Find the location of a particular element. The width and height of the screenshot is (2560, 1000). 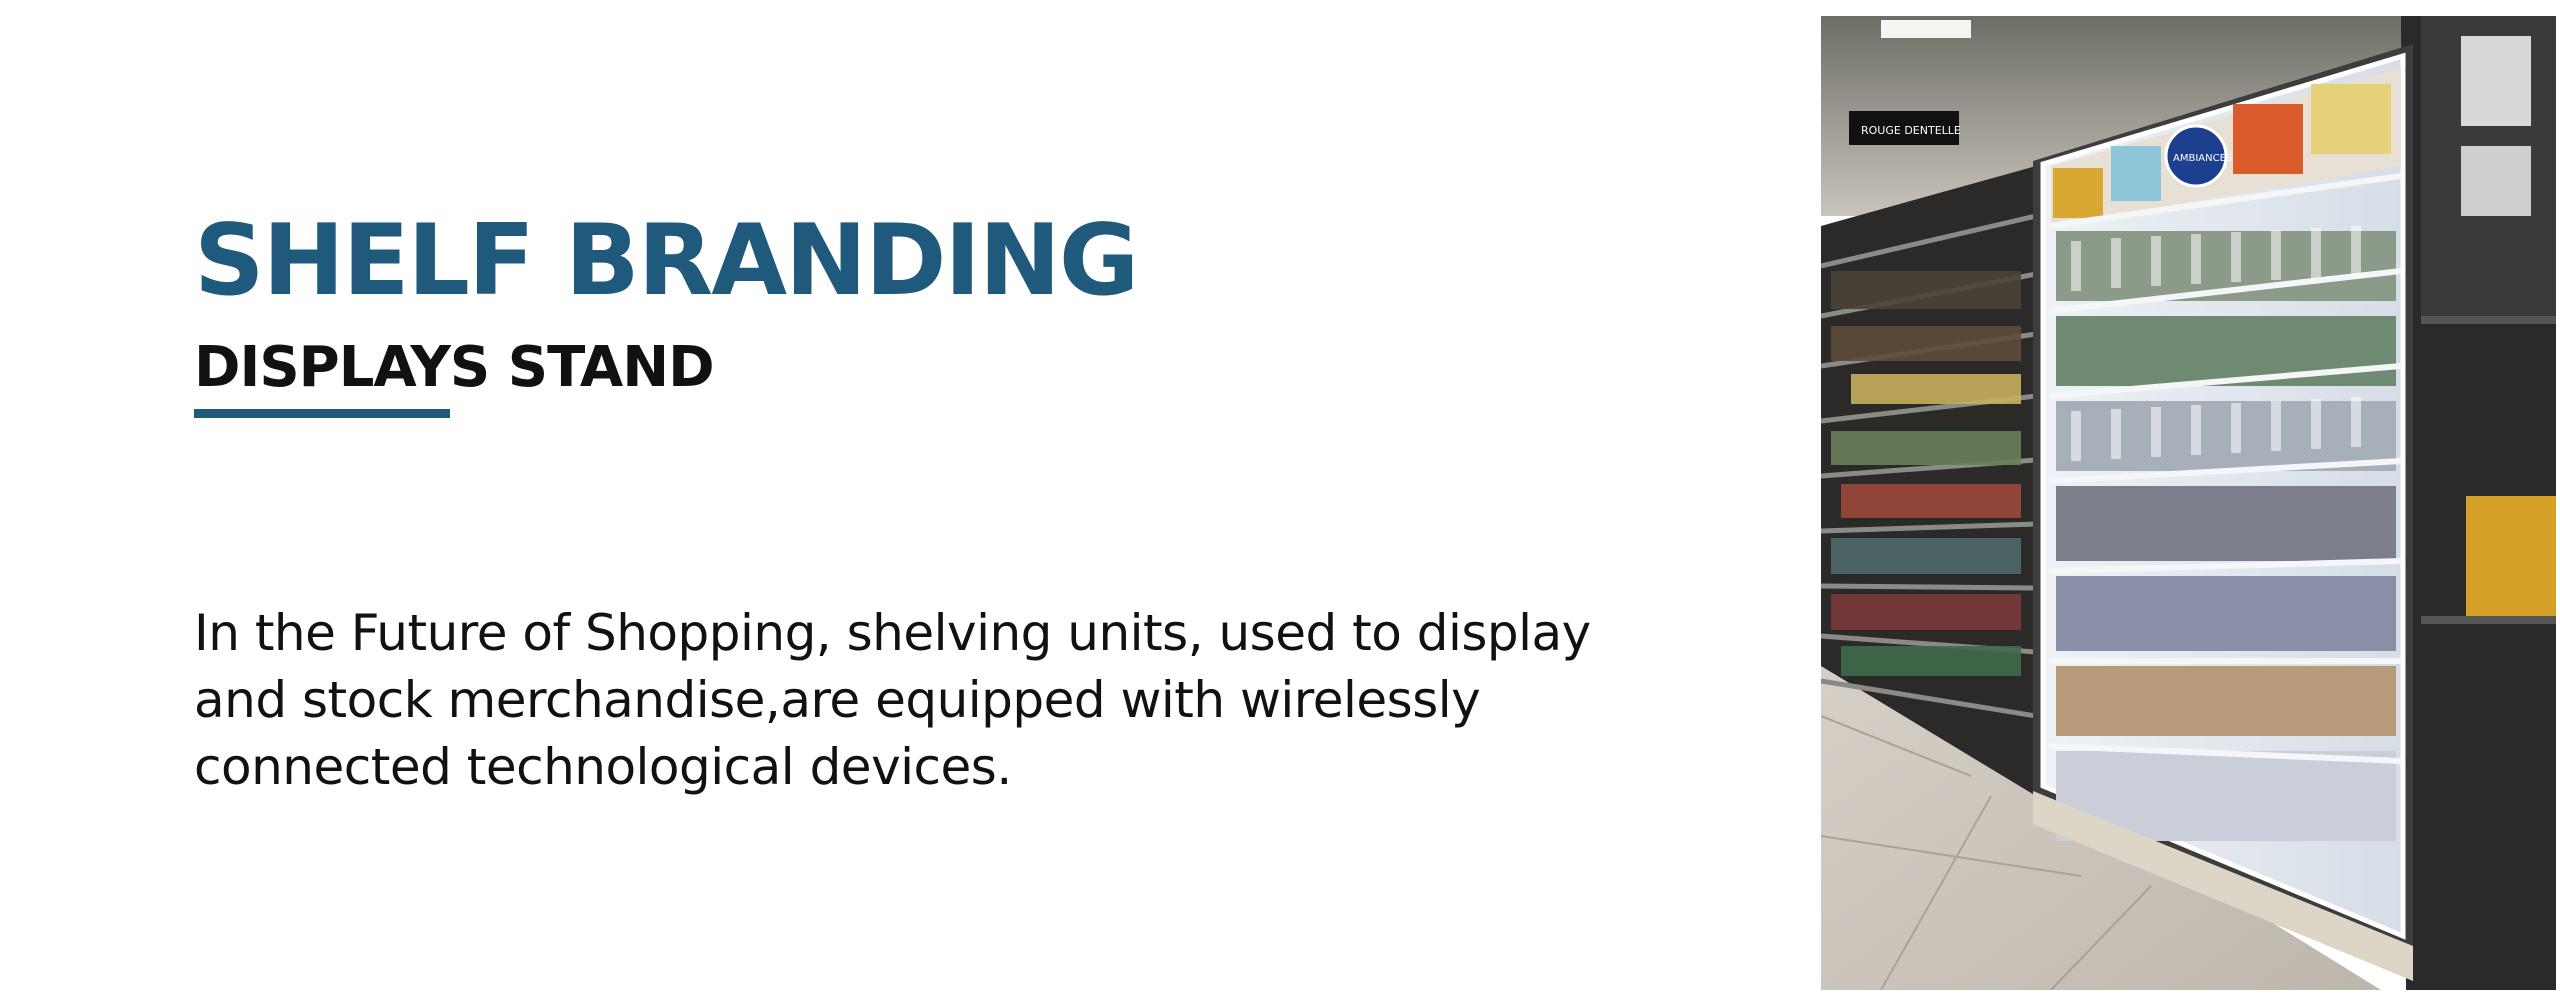

slide-title: SHELF BRANDING is located at coordinates (666, 261).